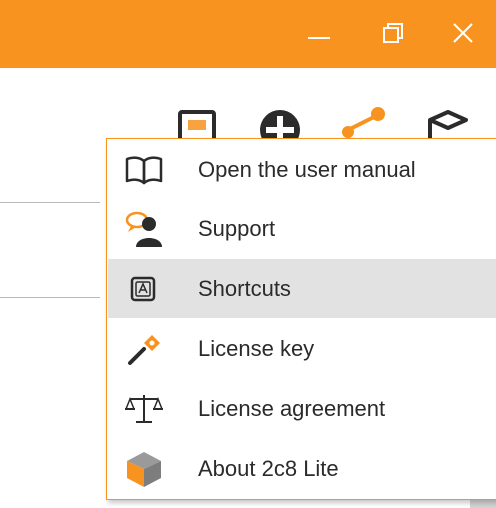  I want to click on menu-item-label: License agreement, so click(292, 408).